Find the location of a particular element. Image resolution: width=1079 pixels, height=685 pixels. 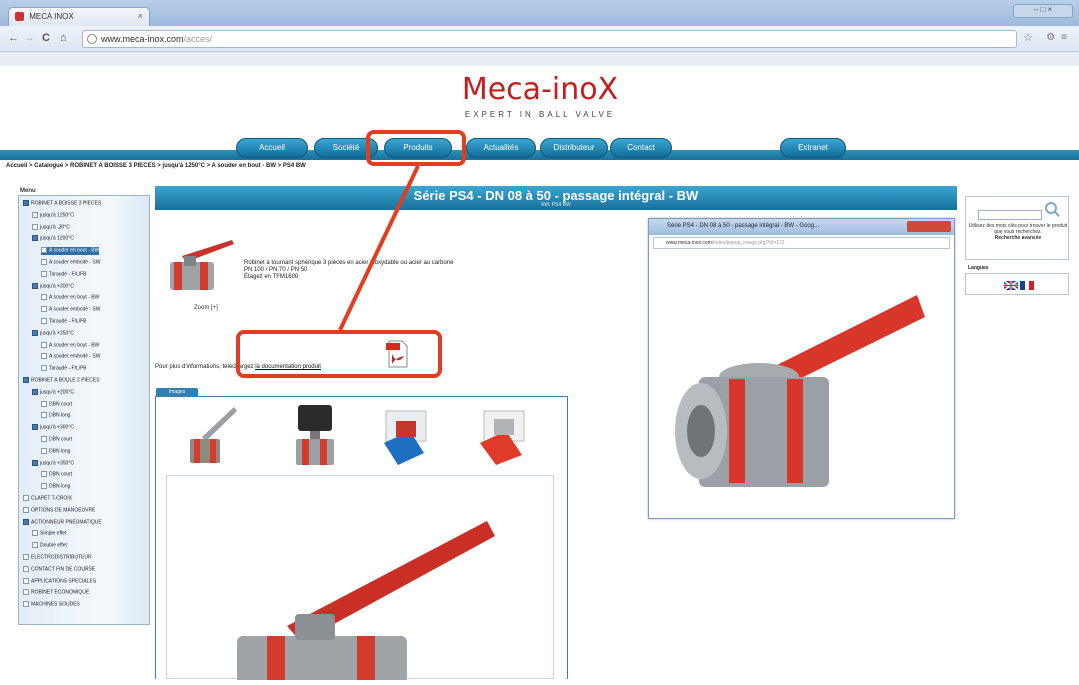

large-product-image is located at coordinates (361, 580).